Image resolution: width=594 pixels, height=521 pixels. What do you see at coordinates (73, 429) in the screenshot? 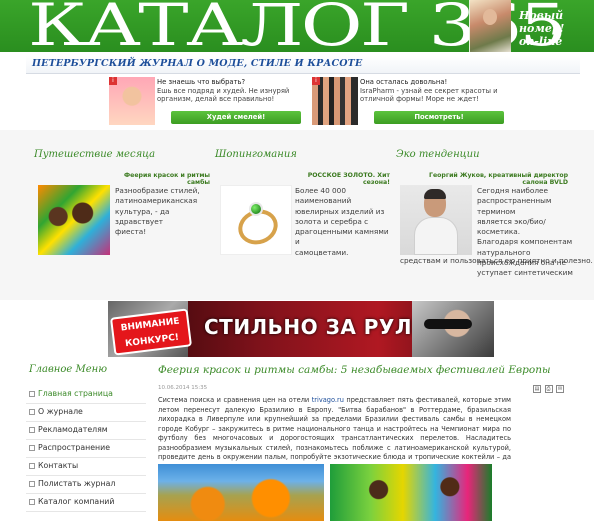
I see `menu-item-label: Рекламодателям` at bounding box center [73, 429].